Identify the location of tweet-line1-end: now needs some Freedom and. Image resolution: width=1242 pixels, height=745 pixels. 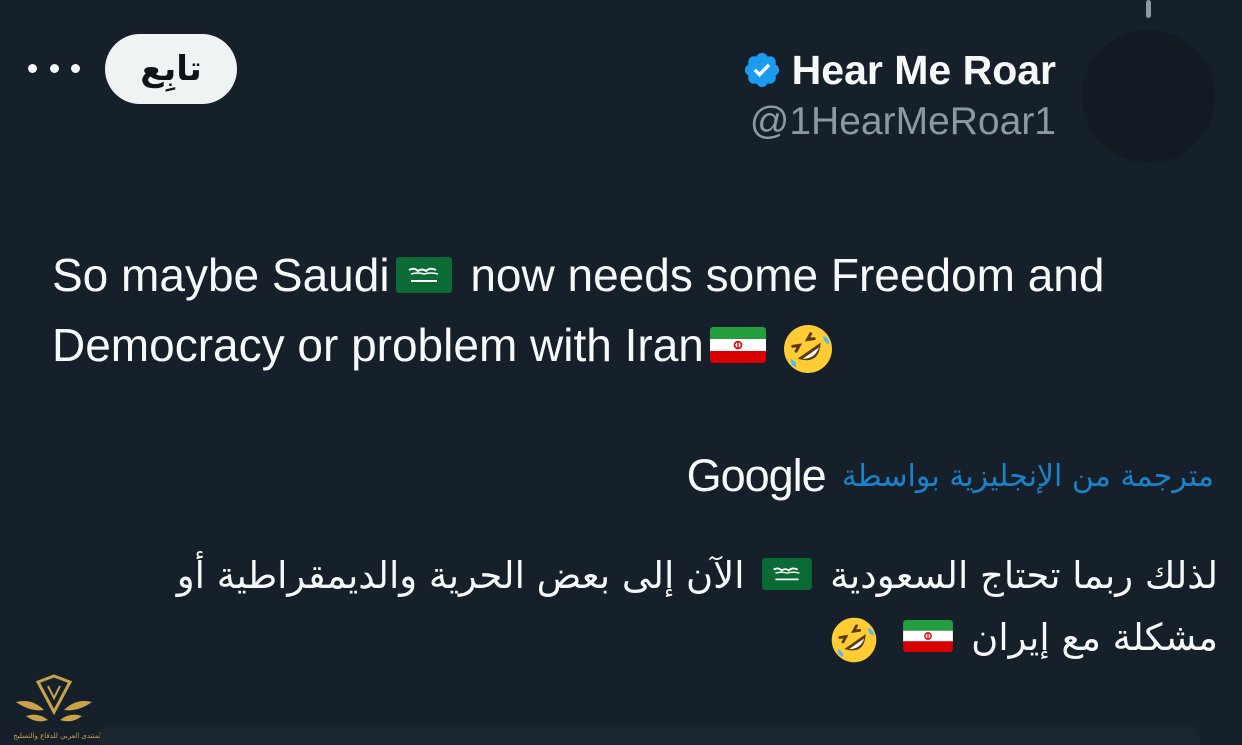
(787, 275).